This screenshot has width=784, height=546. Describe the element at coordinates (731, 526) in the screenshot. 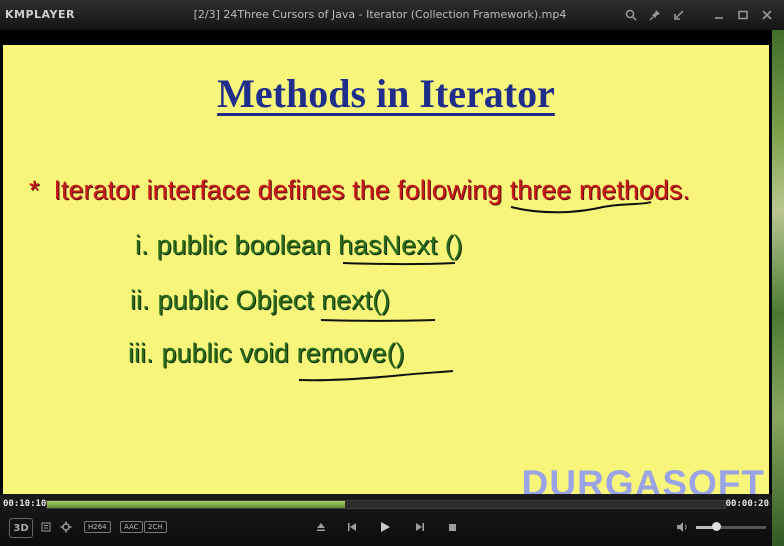

I see `volume-slider` at that location.